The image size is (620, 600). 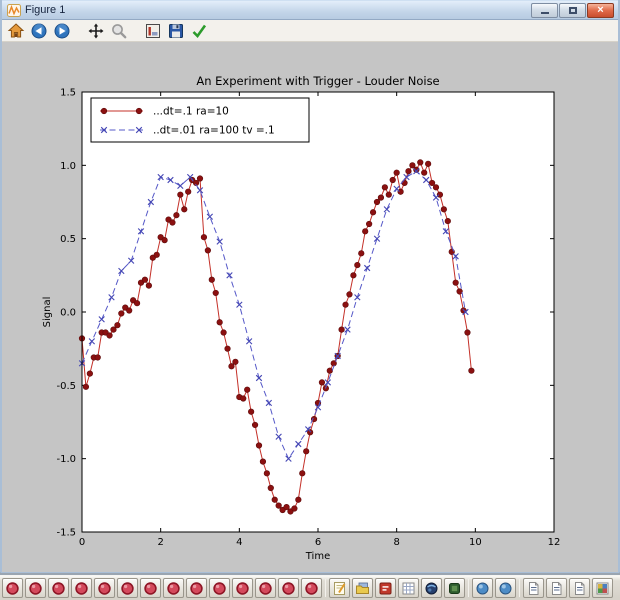 I want to click on x-tick-label: 6, so click(x=318, y=542).